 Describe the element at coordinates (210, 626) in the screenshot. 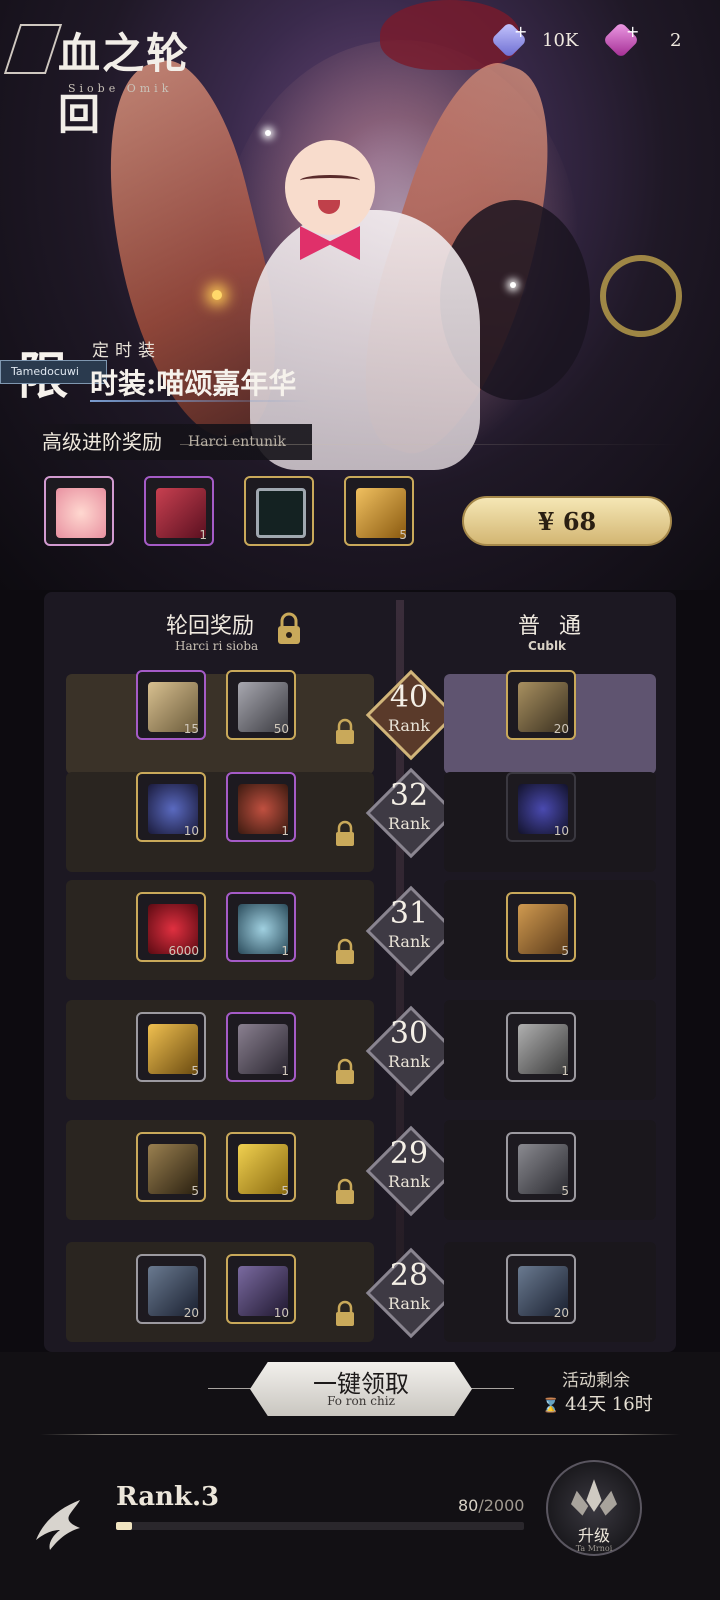

I see `premium-column-title: 轮回奖励` at that location.